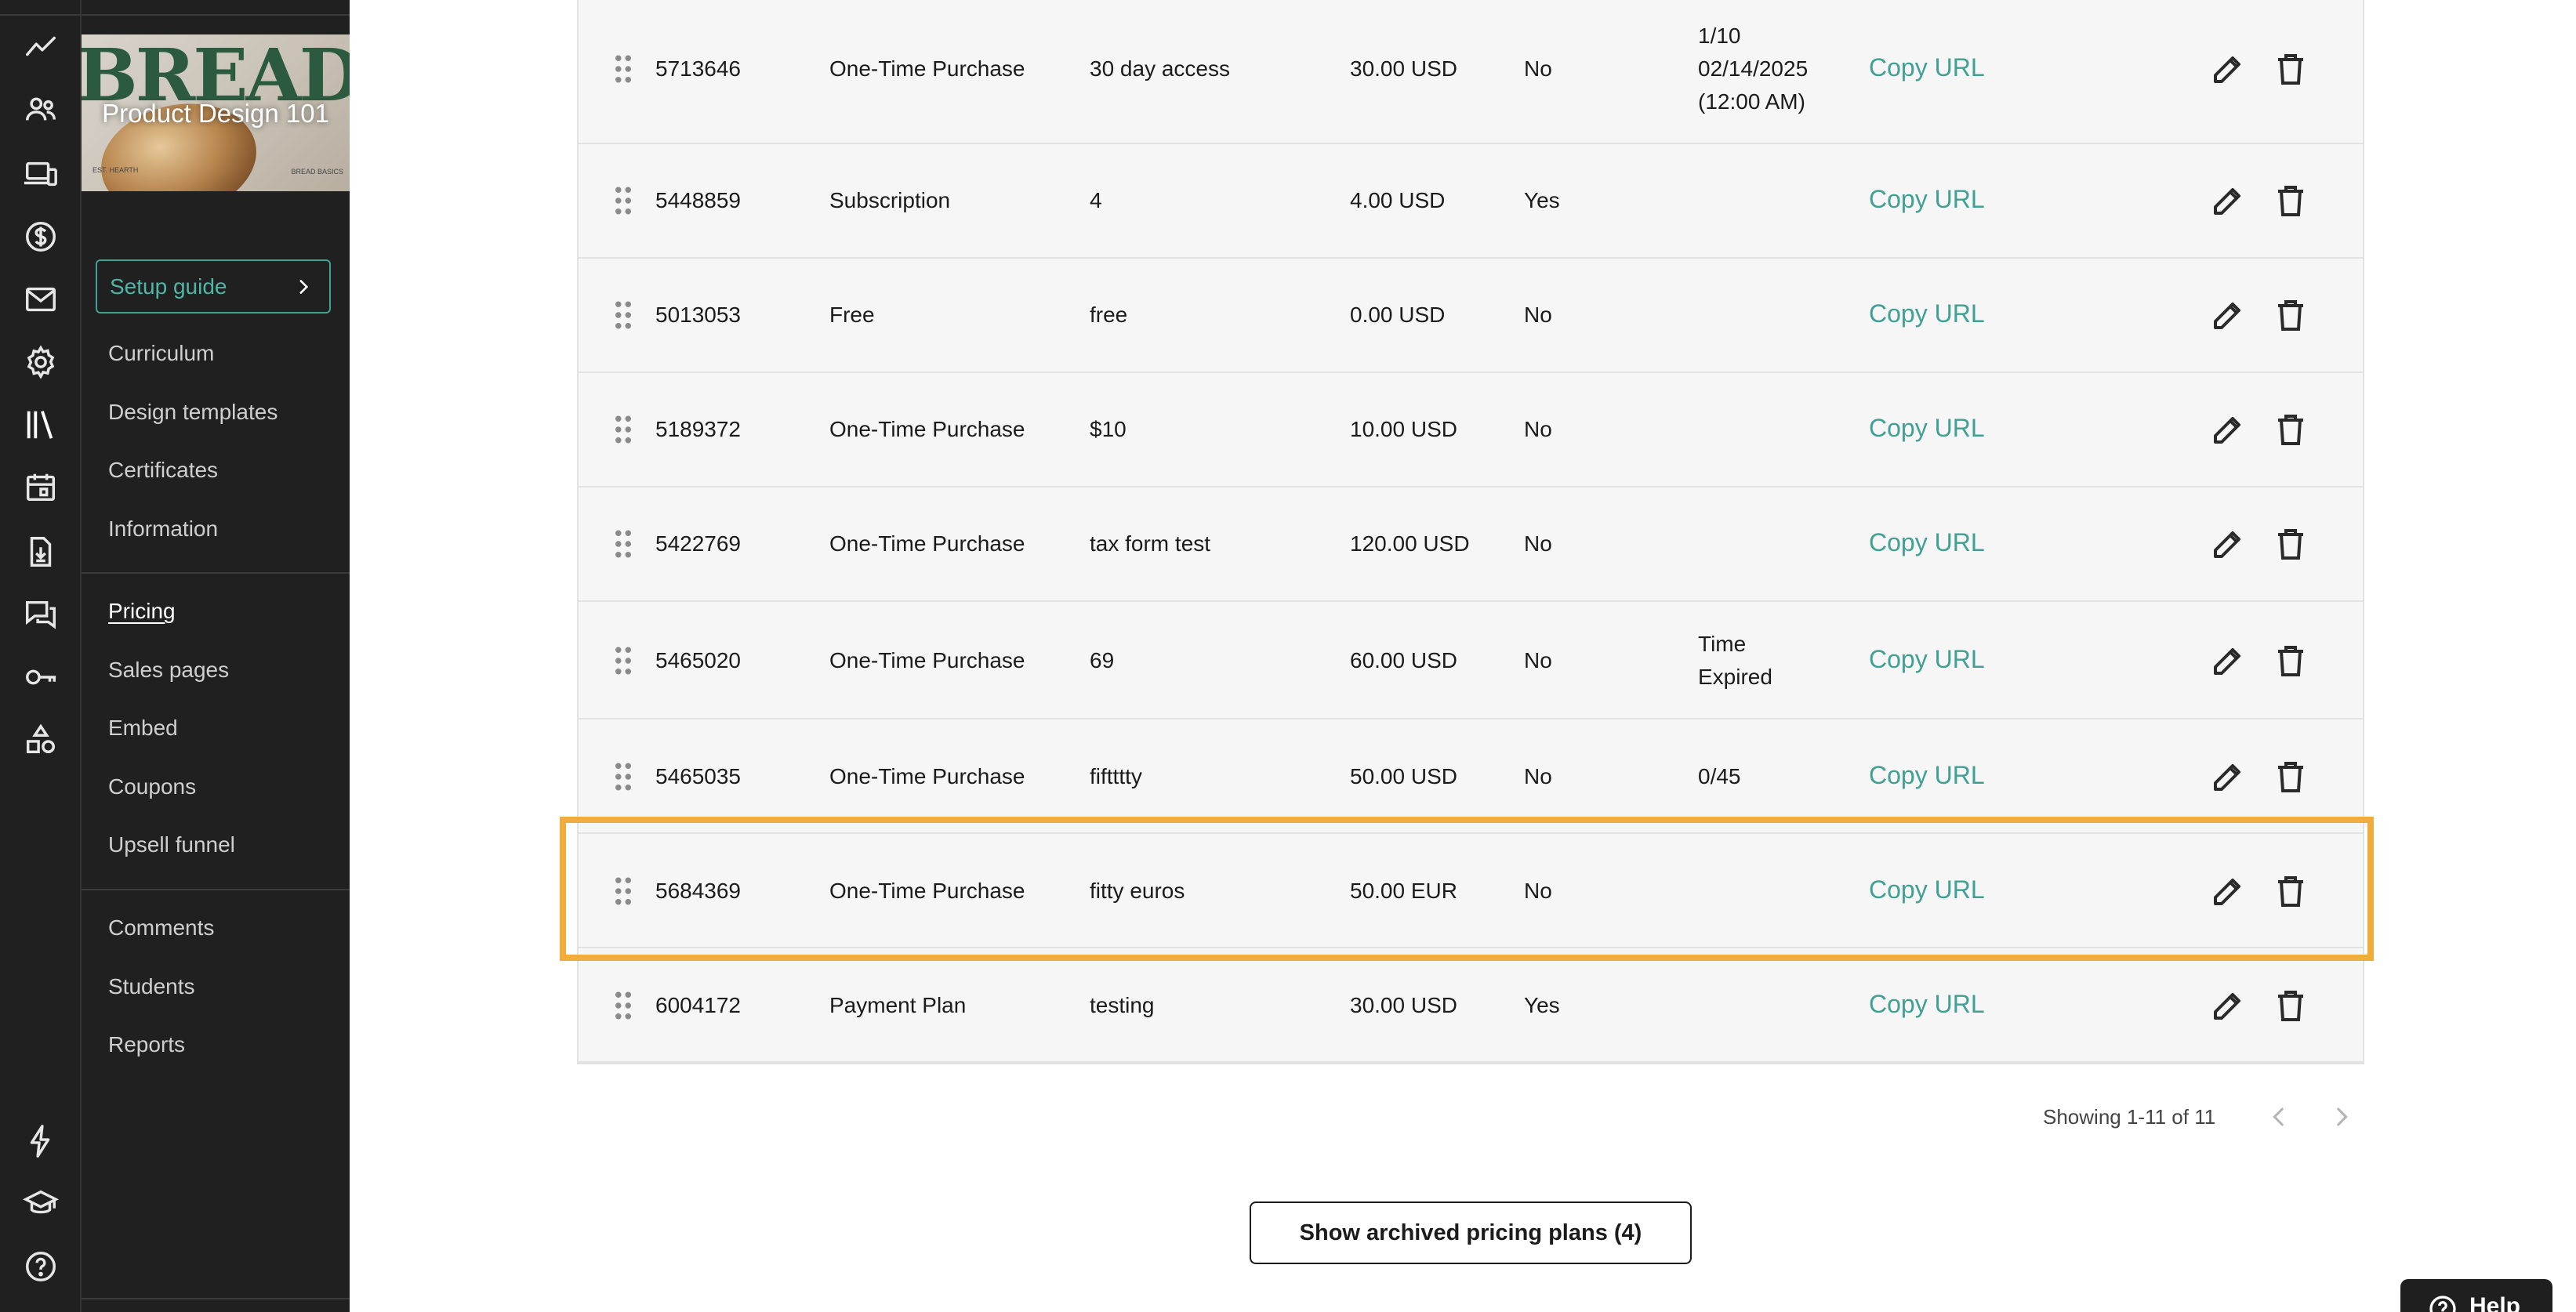  Describe the element at coordinates (41, 677) in the screenshot. I see `key-icon` at that location.